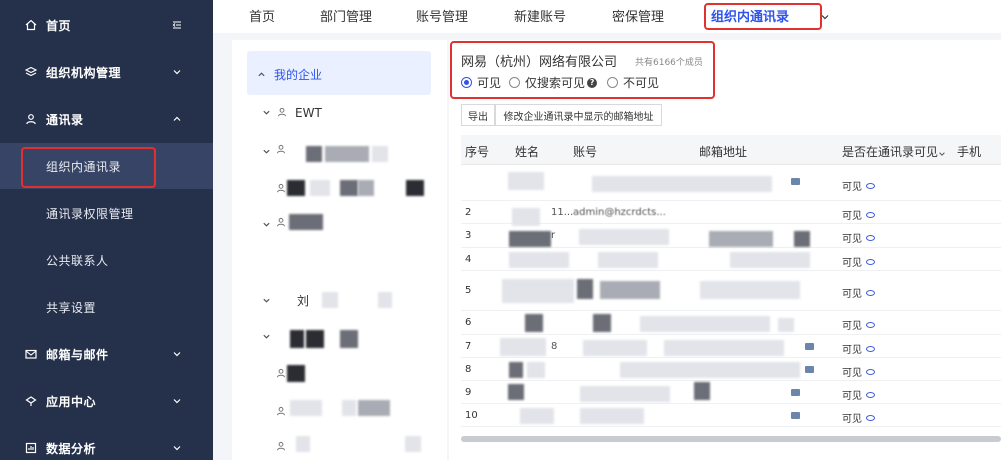  What do you see at coordinates (585, 152) in the screenshot?
I see `column-header-account: 账号` at bounding box center [585, 152].